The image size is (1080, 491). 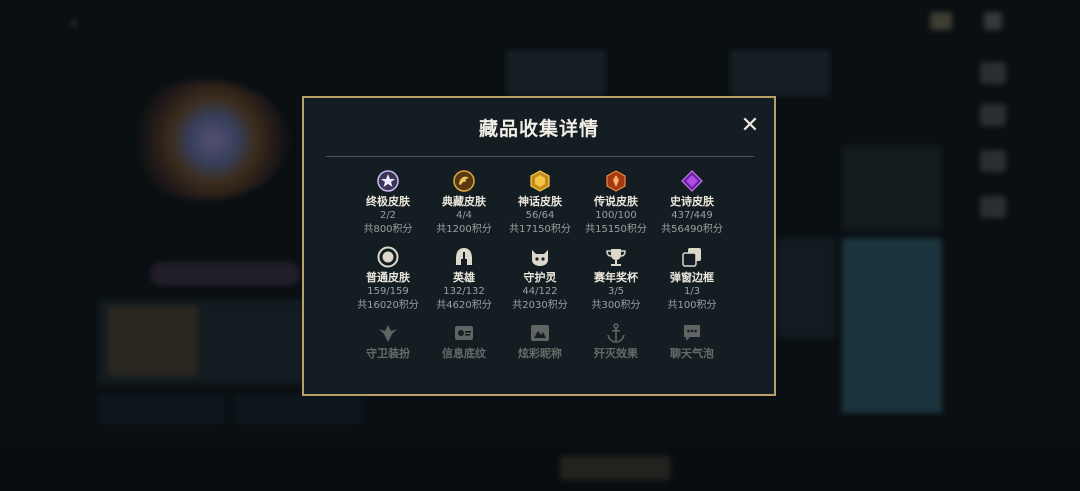 What do you see at coordinates (388, 279) in the screenshot?
I see `collection-item-standard: 普通皮肤 159/159 共16020积分` at bounding box center [388, 279].